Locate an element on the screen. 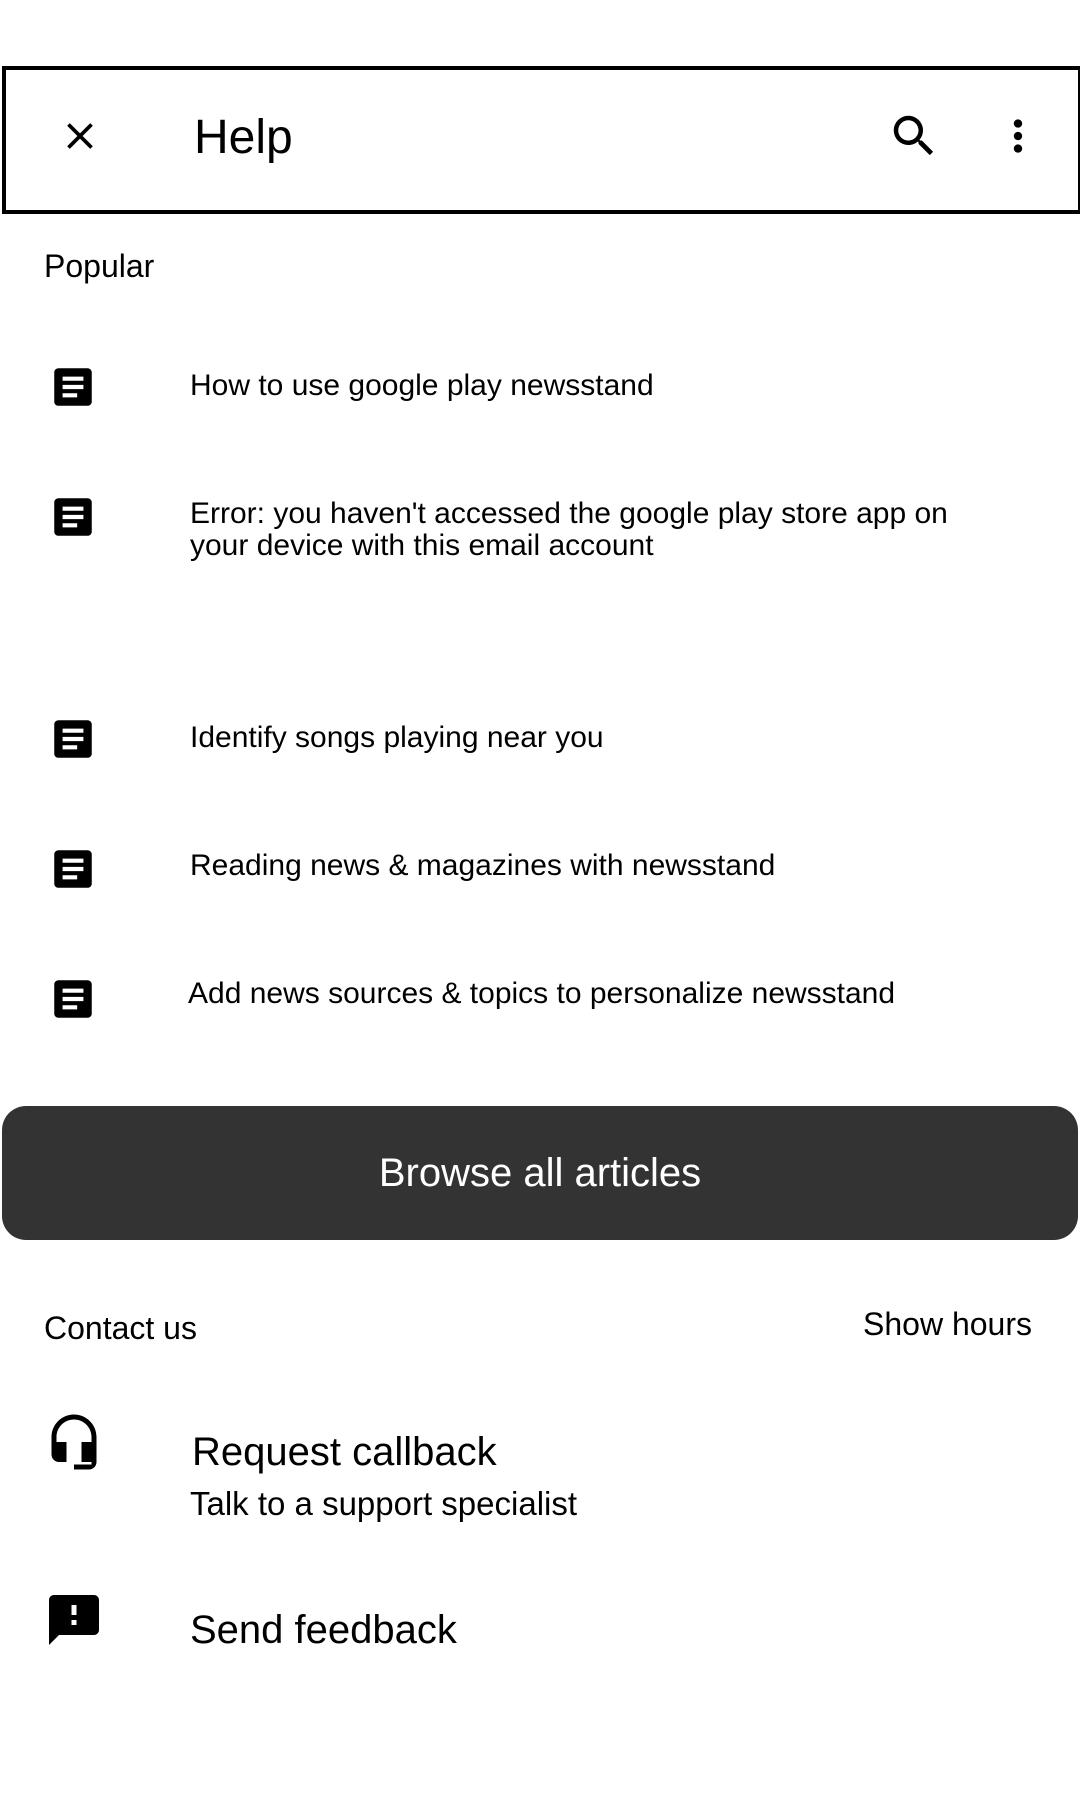 The width and height of the screenshot is (1080, 1800). show-hours-link: Show hours is located at coordinates (947, 1324).